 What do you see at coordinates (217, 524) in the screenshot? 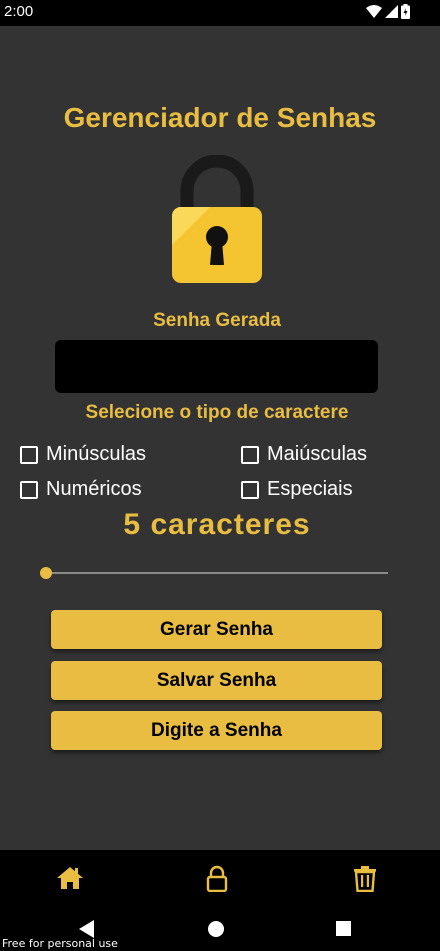
I see `length-label: 5 caracteres` at bounding box center [217, 524].